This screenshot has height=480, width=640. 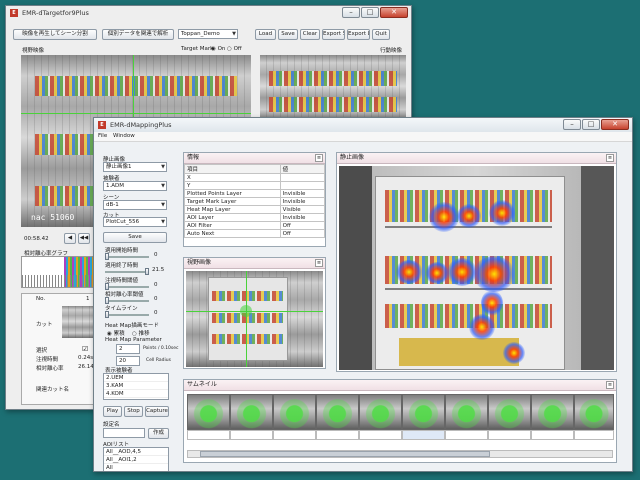 I want to click on p5-slider, so click(x=127, y=315).